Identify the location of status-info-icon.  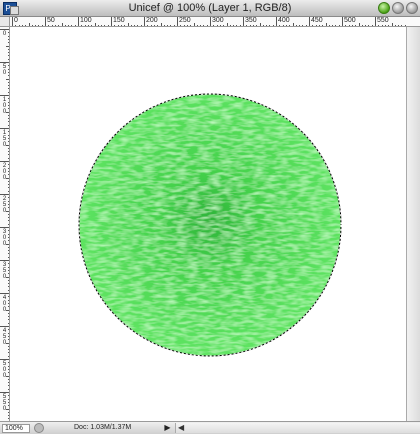
(39, 428).